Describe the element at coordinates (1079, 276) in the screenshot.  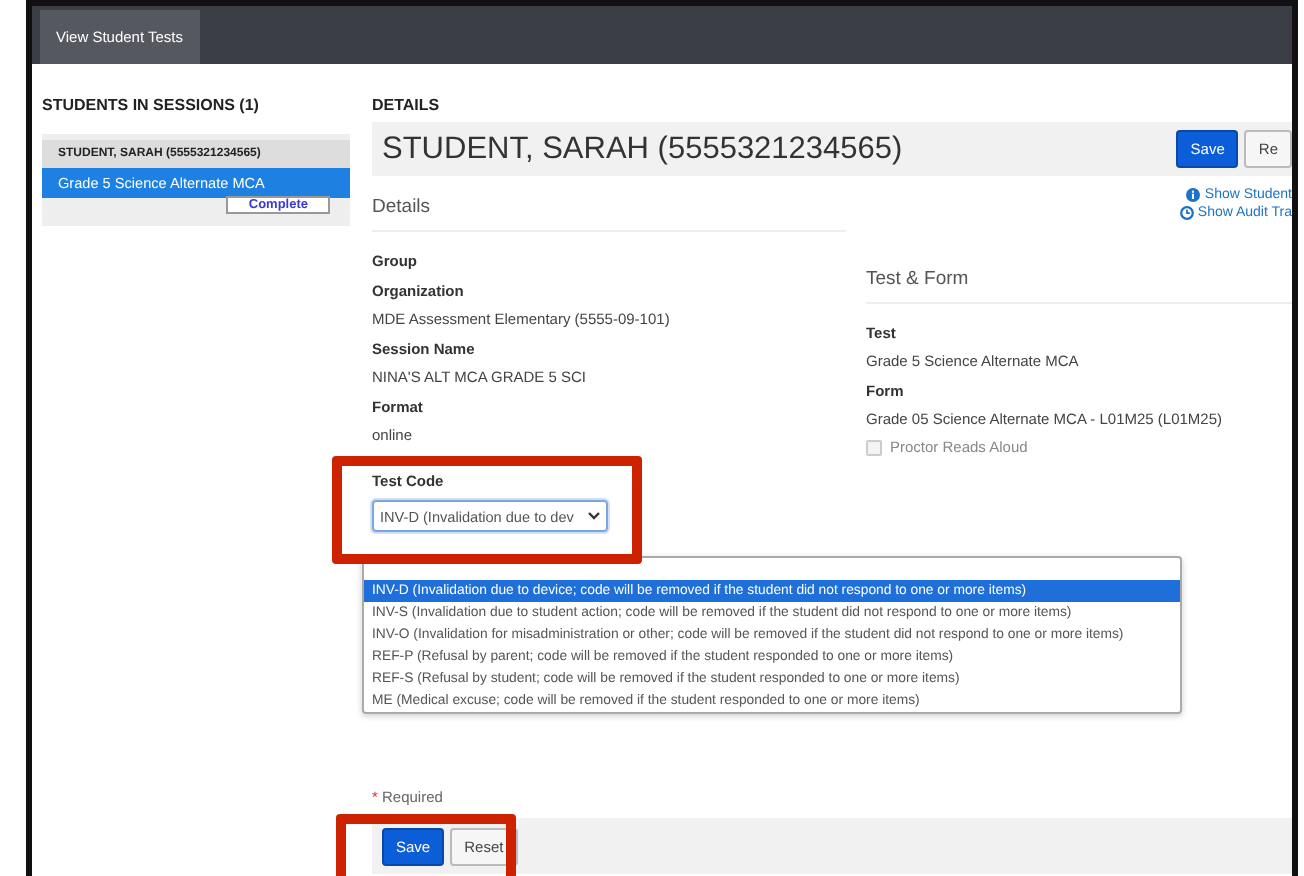
I see `section-title: Test & Form` at that location.